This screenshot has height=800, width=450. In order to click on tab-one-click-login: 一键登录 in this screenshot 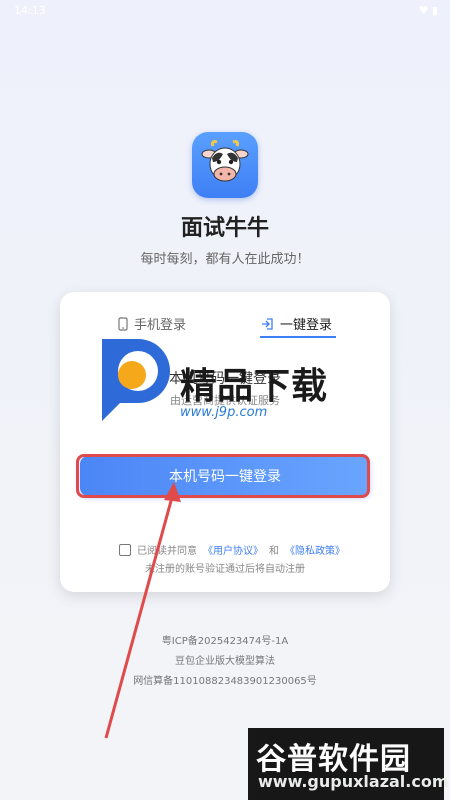, I will do `click(296, 323)`.